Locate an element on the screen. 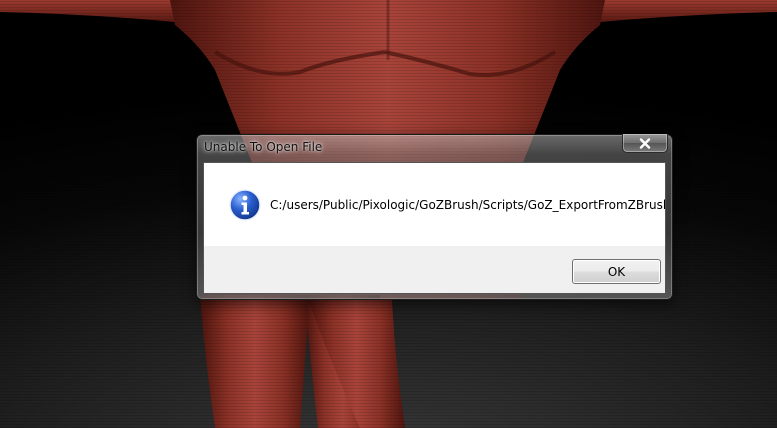  close-icon is located at coordinates (645, 143).